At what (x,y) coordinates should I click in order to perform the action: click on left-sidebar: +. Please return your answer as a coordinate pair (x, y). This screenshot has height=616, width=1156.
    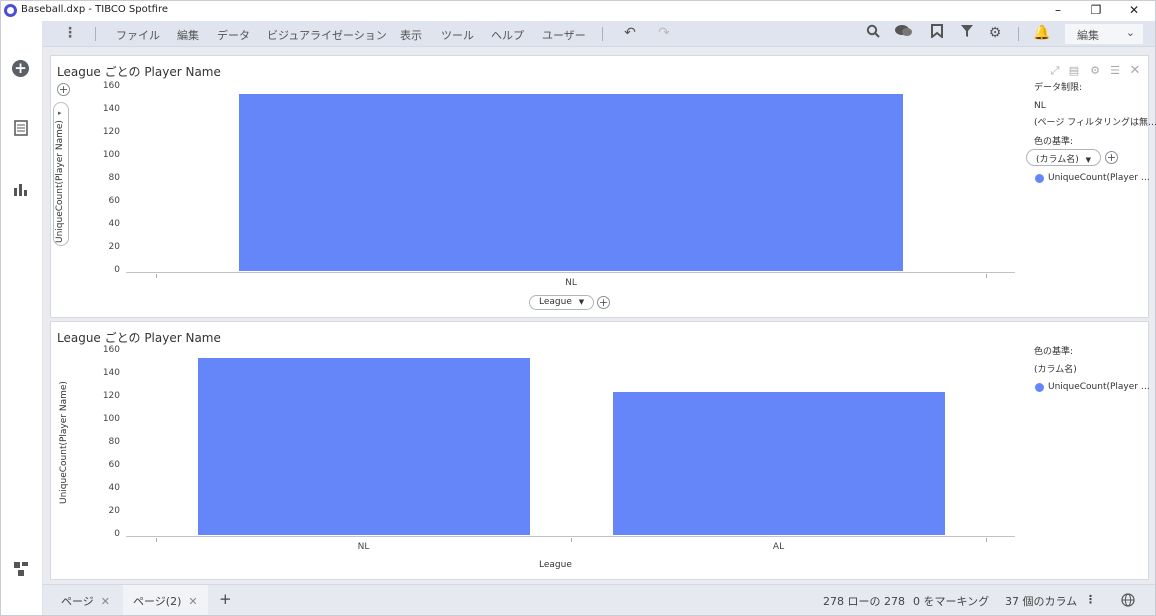
    Looking at the image, I should click on (22, 318).